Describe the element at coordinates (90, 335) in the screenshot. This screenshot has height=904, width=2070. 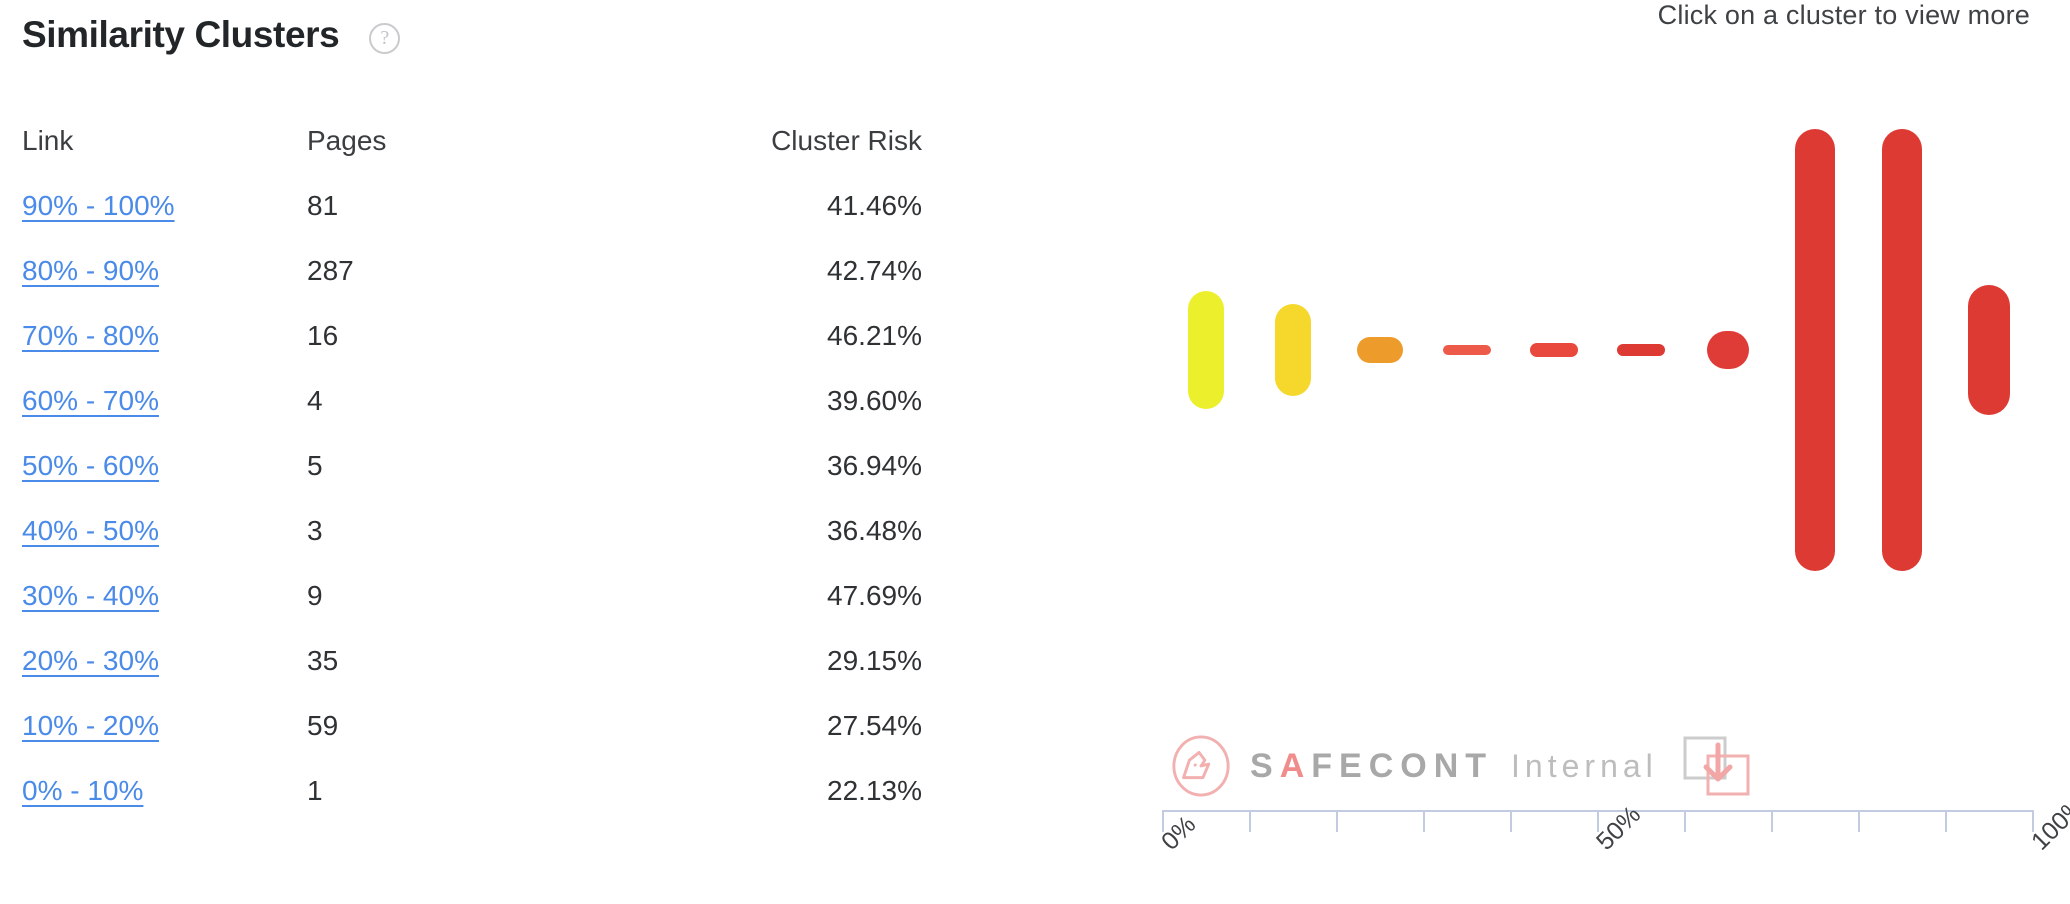
I see `cluster-range-link-label: 70% - 80%` at that location.